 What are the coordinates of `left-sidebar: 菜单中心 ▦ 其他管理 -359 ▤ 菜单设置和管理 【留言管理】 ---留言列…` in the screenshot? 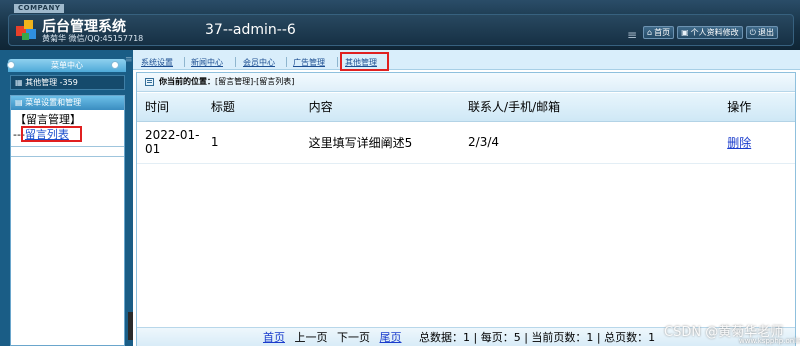 It's located at (66, 198).